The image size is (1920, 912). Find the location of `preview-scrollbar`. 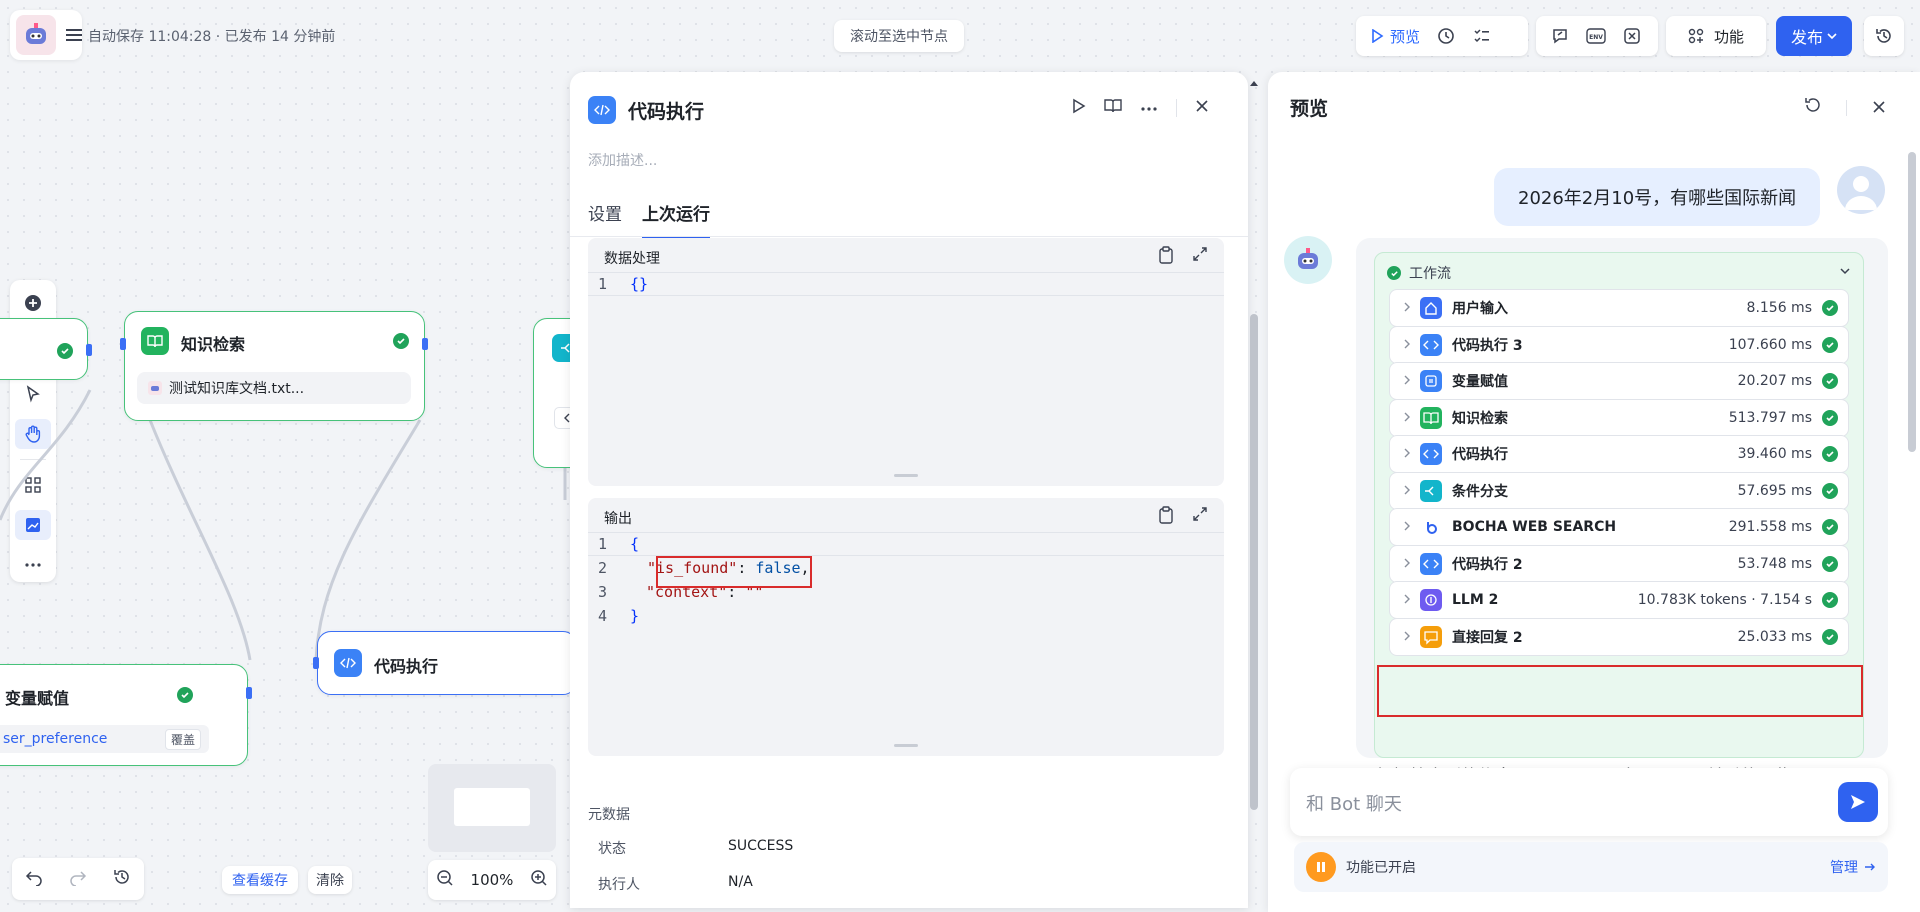

preview-scrollbar is located at coordinates (1912, 302).